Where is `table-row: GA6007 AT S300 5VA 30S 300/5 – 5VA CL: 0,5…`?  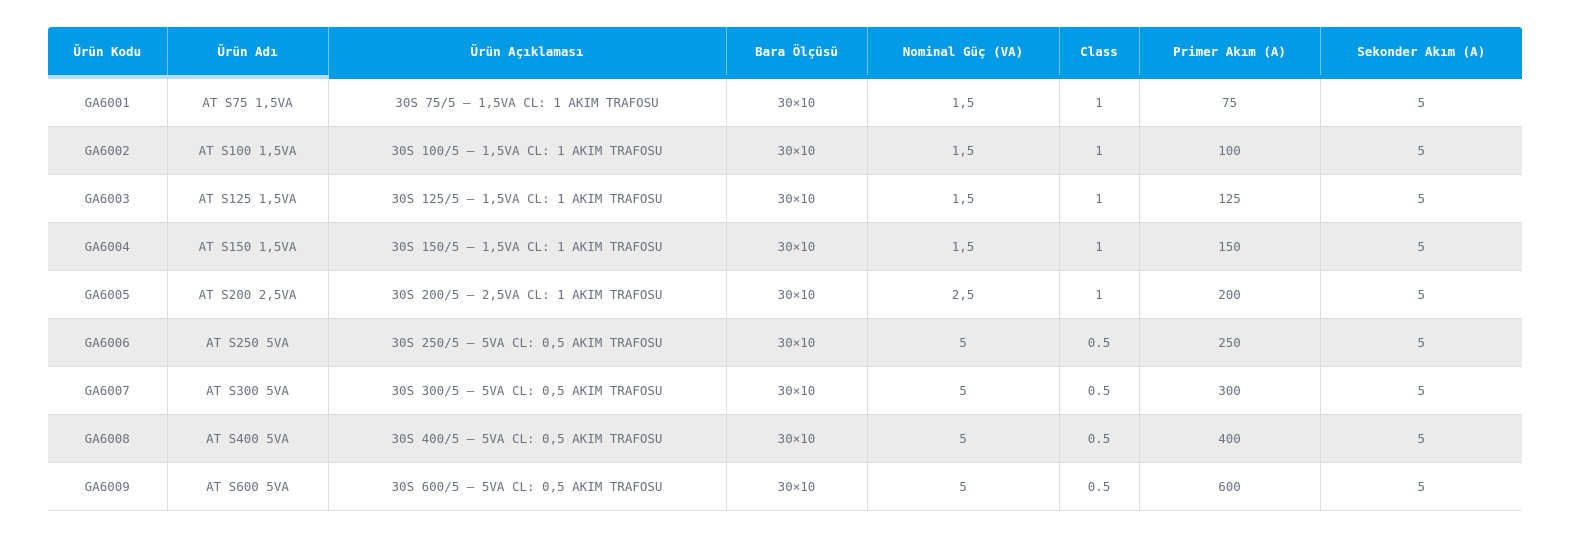
table-row: GA6007 AT S300 5VA 30S 300/5 – 5VA CL: 0,5… is located at coordinates (785, 390).